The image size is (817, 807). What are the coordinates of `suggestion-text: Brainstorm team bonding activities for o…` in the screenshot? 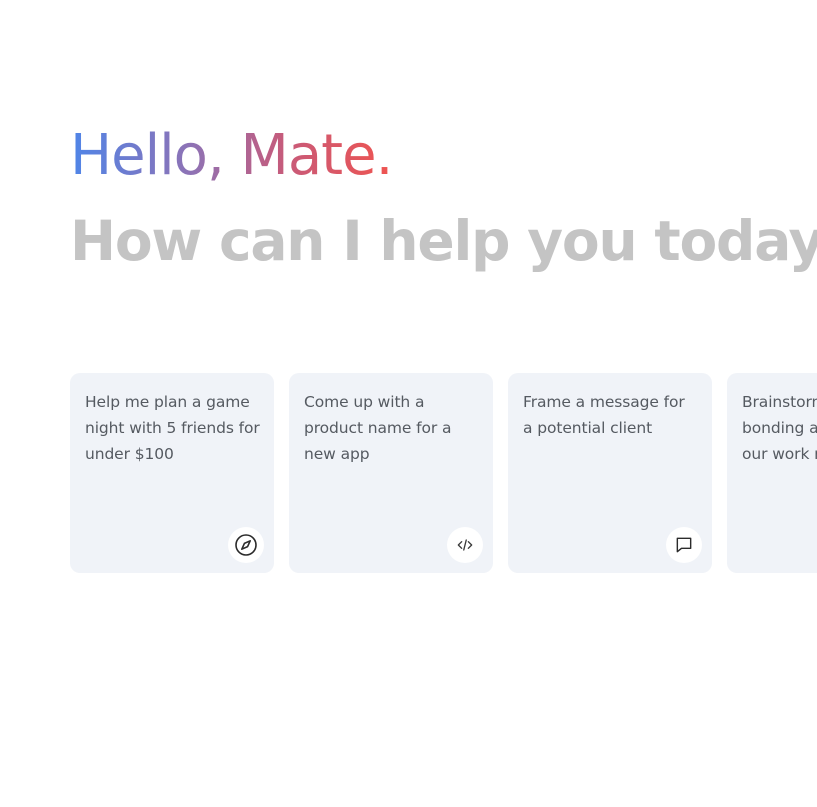 It's located at (779, 428).